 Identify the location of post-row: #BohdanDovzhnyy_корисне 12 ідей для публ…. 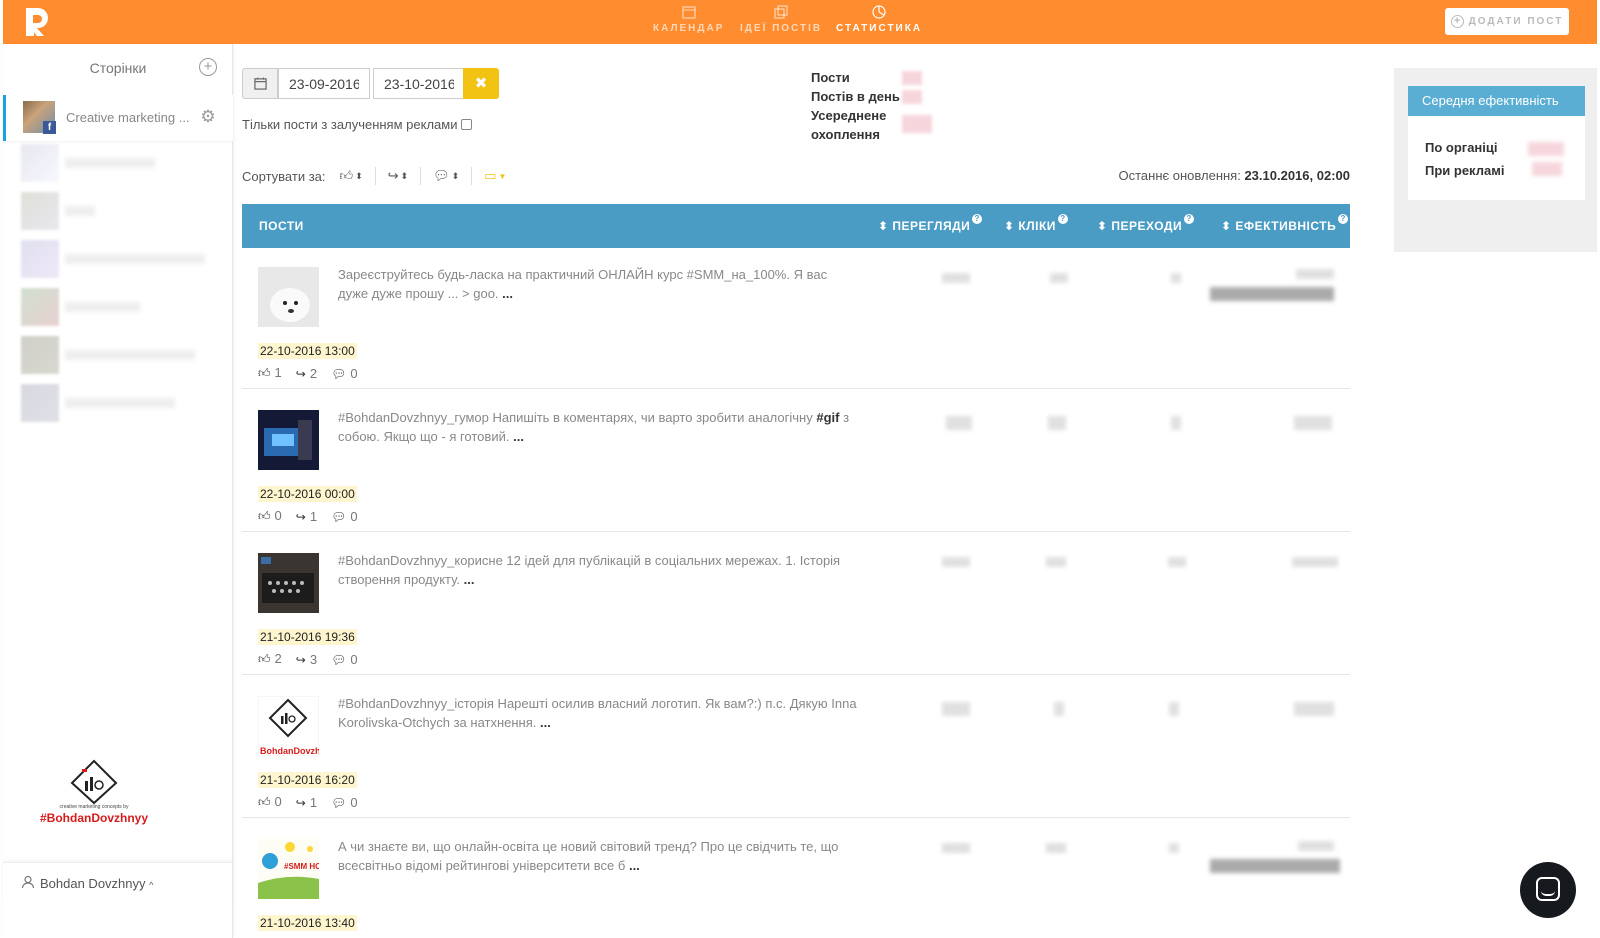
(796, 605).